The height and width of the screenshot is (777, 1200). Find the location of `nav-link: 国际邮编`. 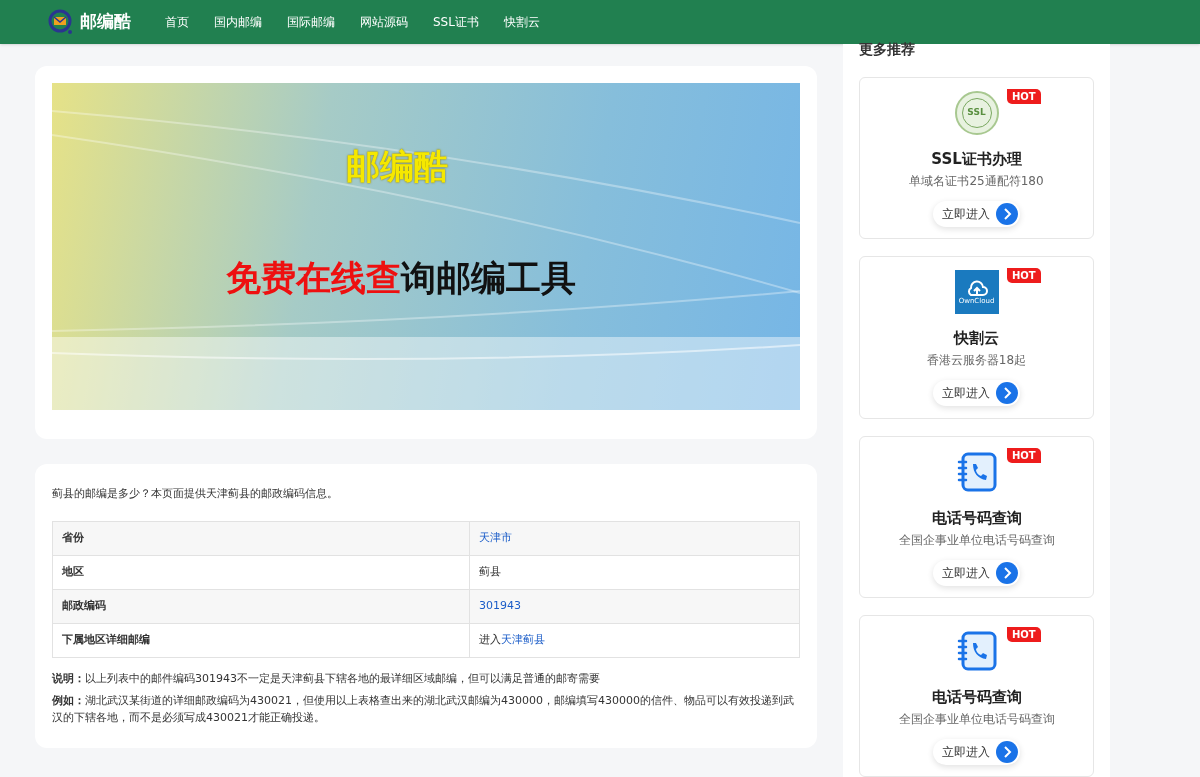

nav-link: 国际邮编 is located at coordinates (311, 22).